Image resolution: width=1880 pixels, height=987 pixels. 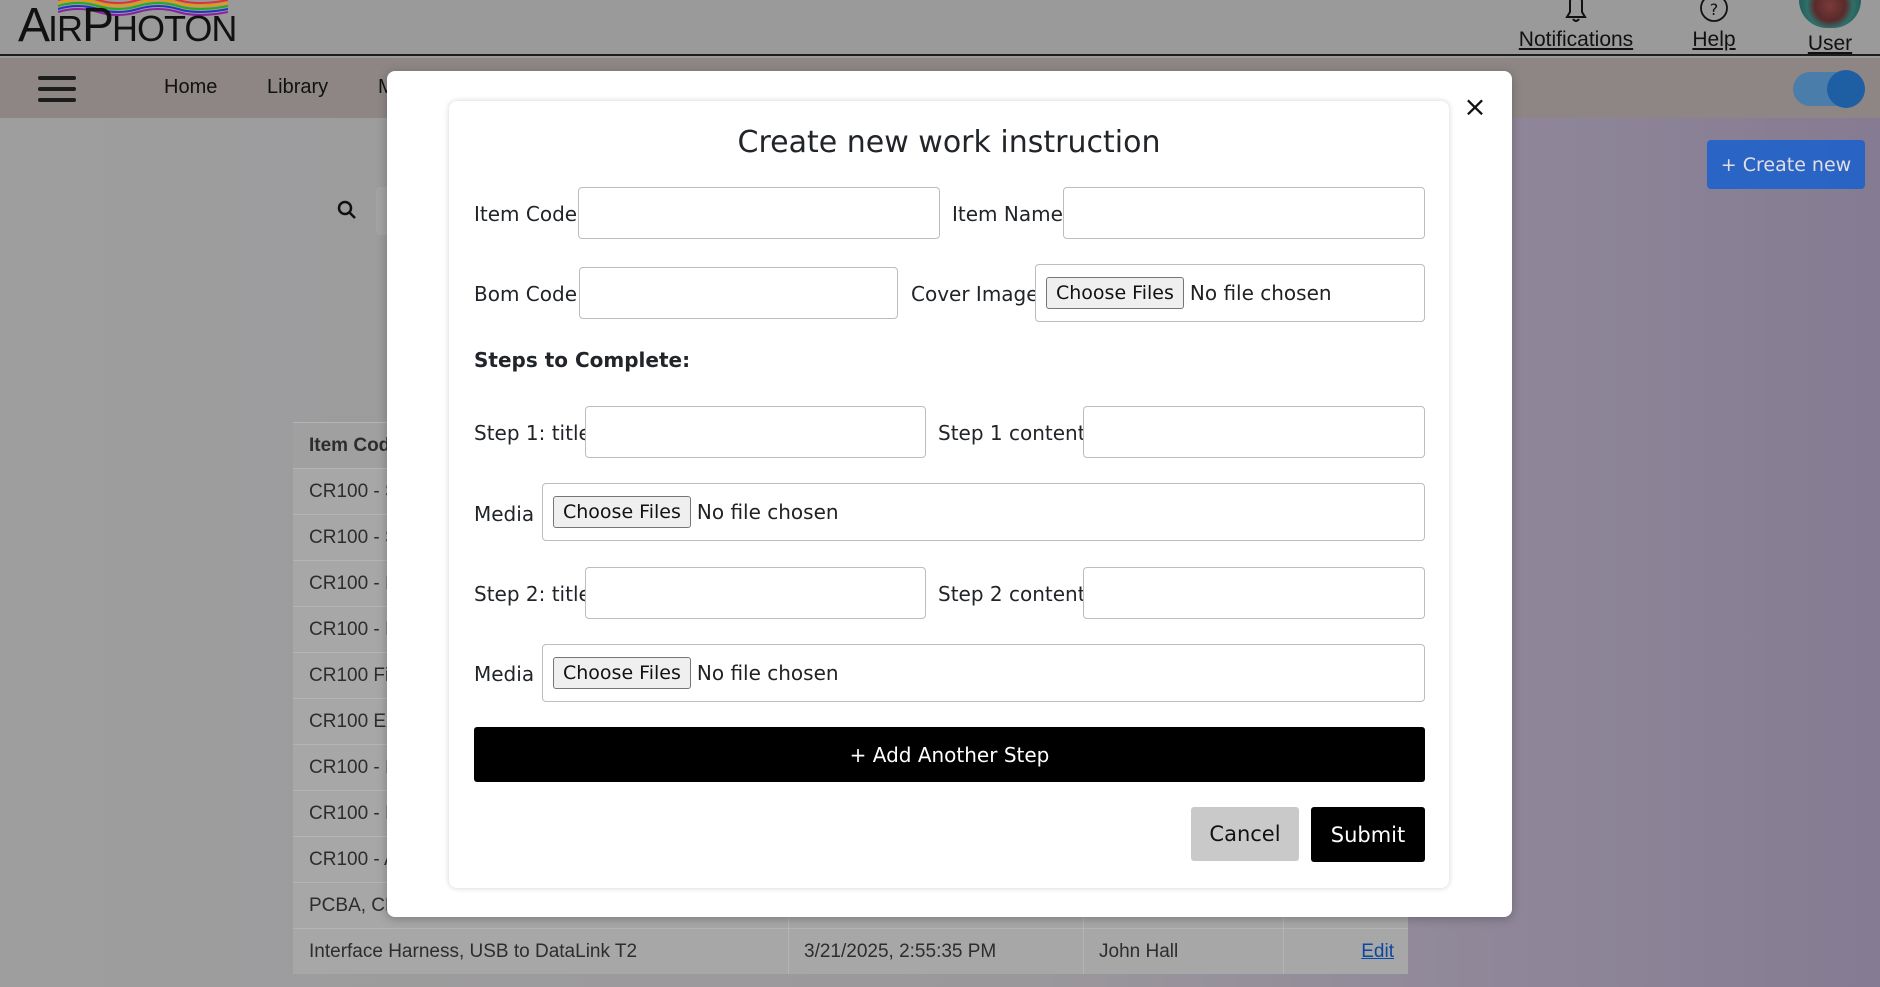 What do you see at coordinates (350, 445) in the screenshot?
I see `column-header-item-code: Item Cod` at bounding box center [350, 445].